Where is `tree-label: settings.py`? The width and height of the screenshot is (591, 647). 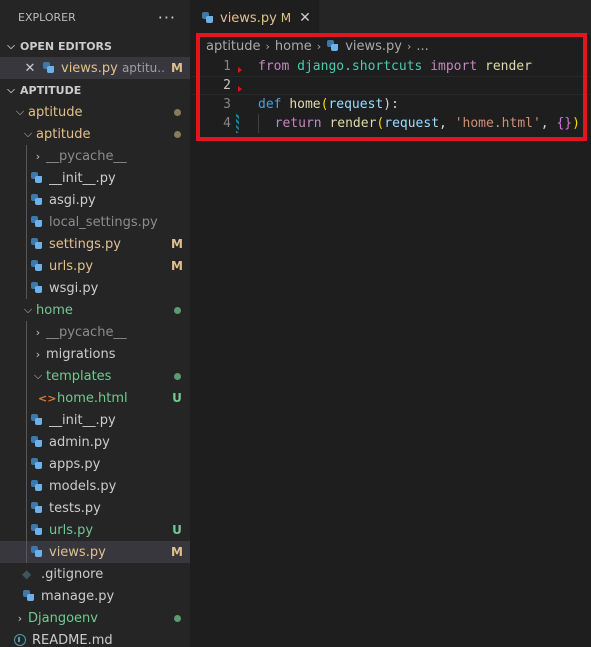
tree-label: settings.py is located at coordinates (85, 244).